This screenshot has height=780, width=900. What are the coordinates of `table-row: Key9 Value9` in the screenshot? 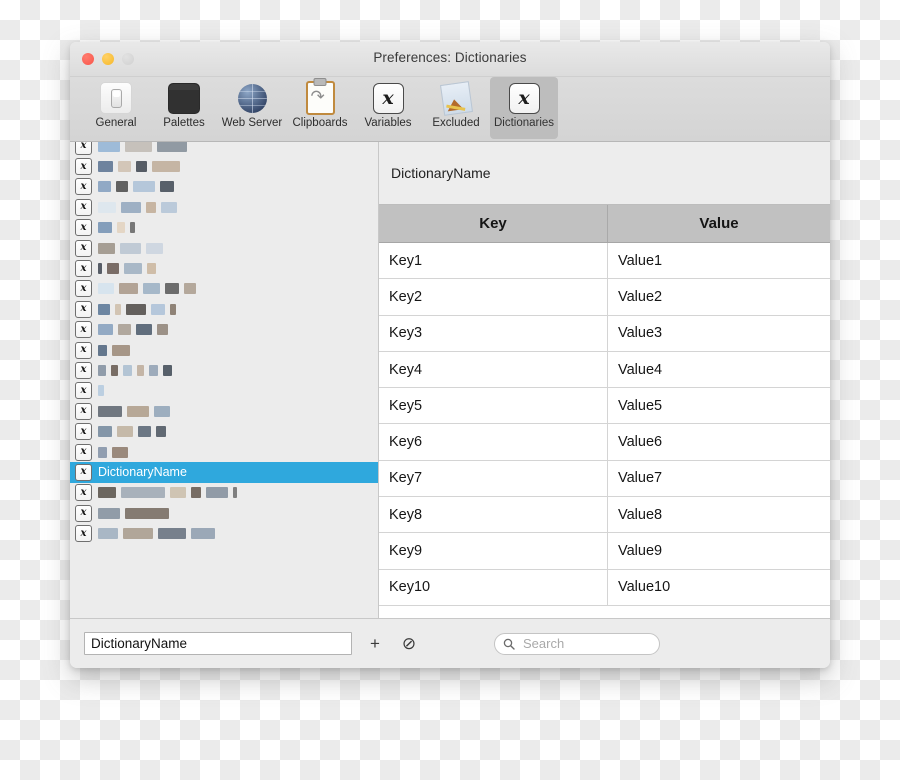 It's located at (604, 551).